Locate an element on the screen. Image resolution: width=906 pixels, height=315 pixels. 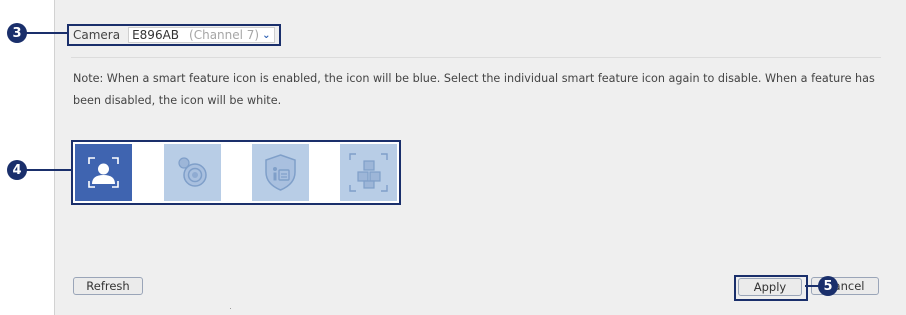
object-detection-tile is located at coordinates (368, 172).